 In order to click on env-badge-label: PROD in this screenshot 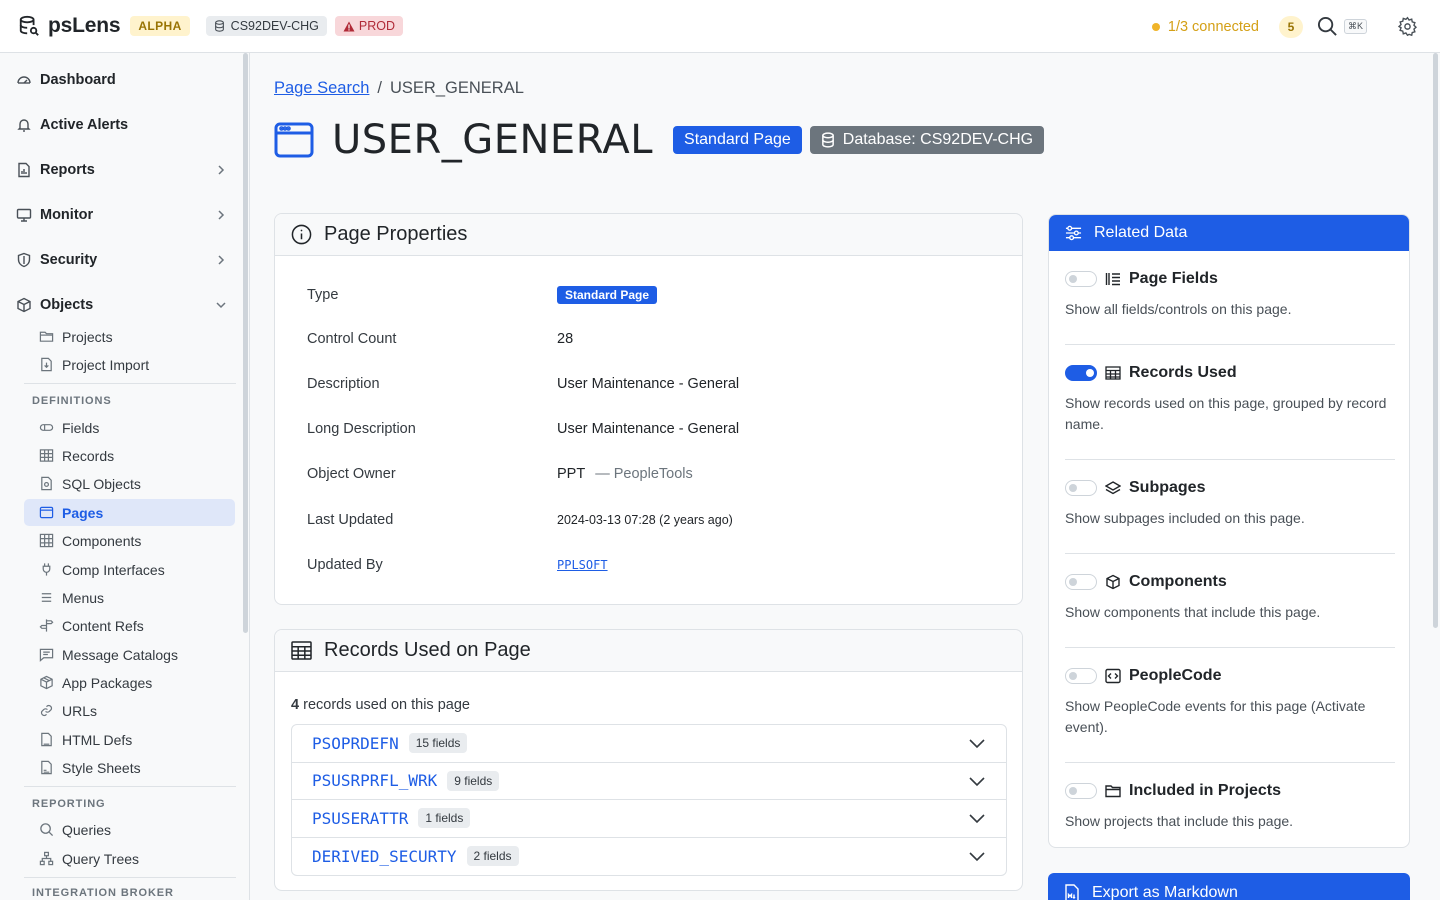, I will do `click(377, 26)`.